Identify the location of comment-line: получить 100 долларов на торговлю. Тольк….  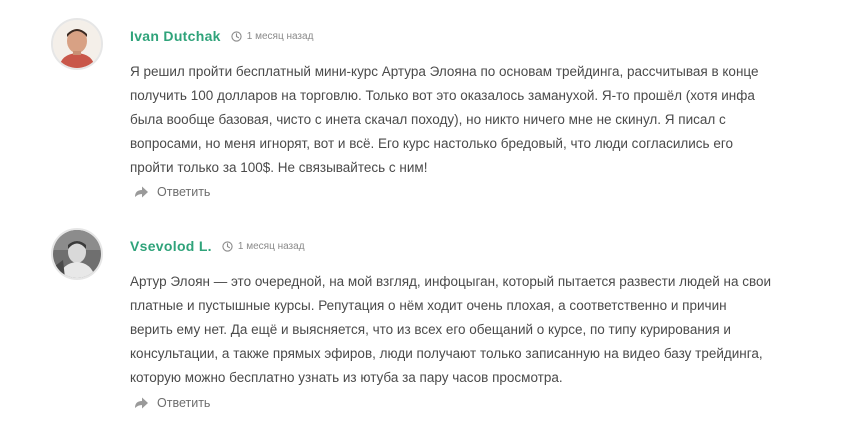
(442, 95).